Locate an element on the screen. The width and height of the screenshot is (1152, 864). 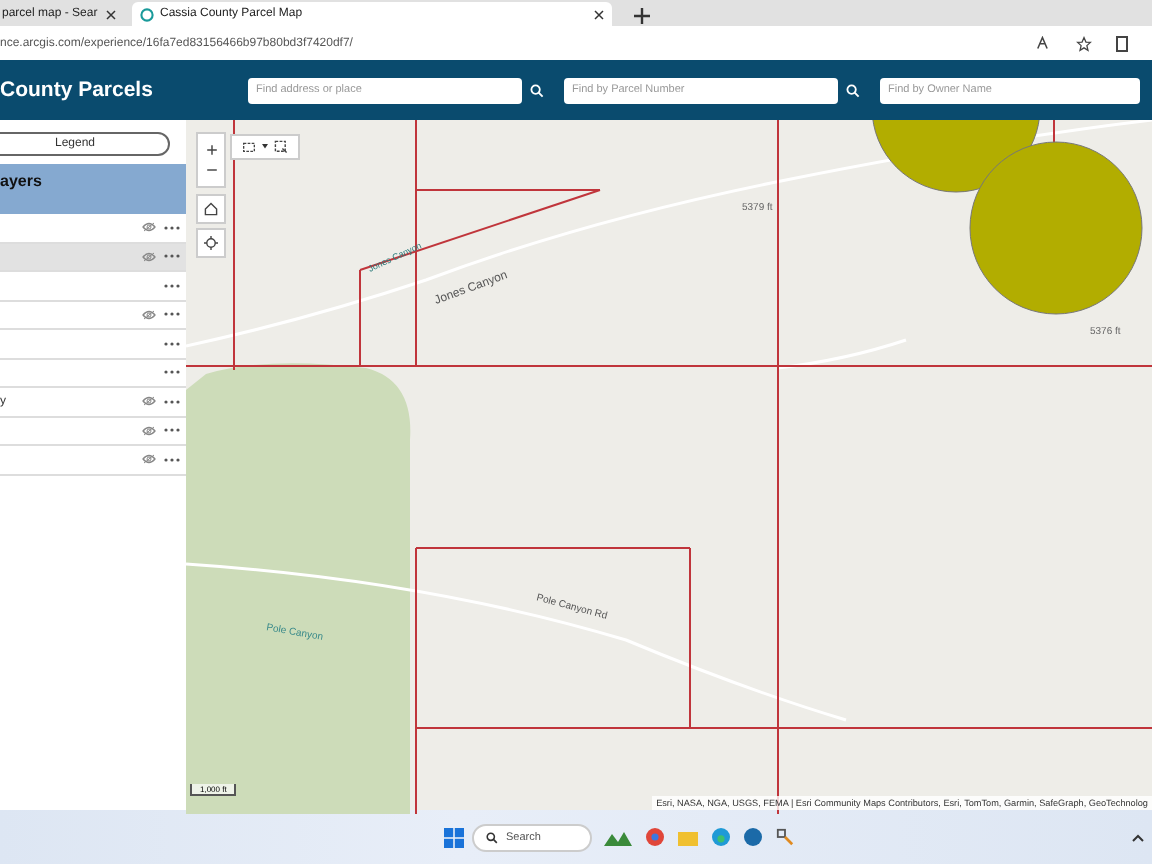
tool-icon is located at coordinates (785, 837).